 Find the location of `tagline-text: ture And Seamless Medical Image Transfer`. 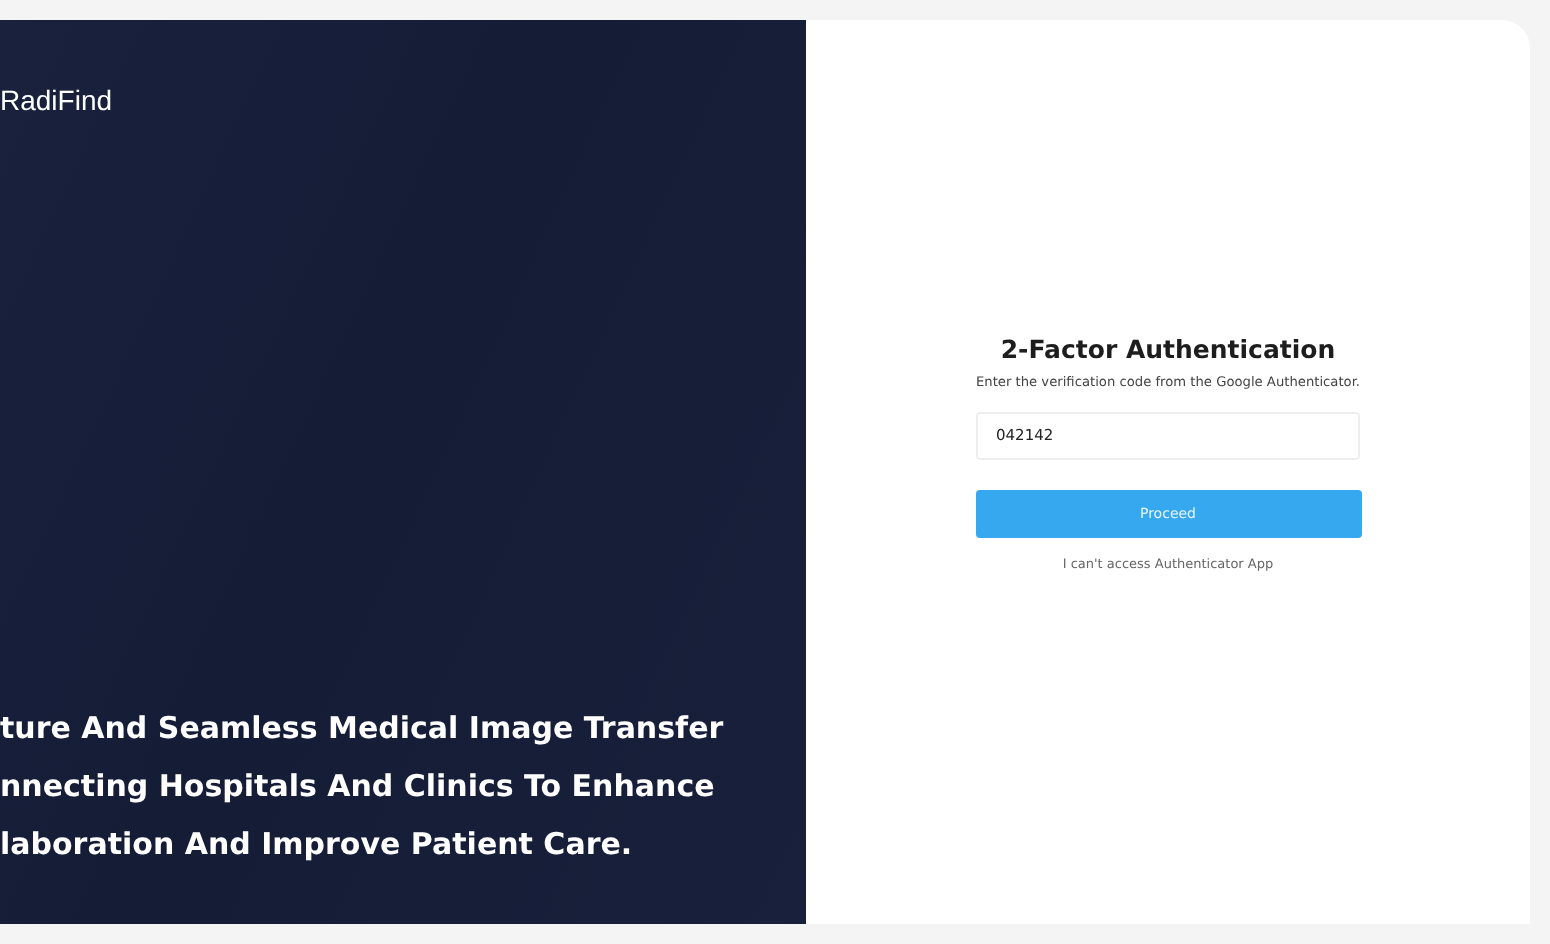

tagline-text: ture And Seamless Medical Image Transfer is located at coordinates (362, 728).